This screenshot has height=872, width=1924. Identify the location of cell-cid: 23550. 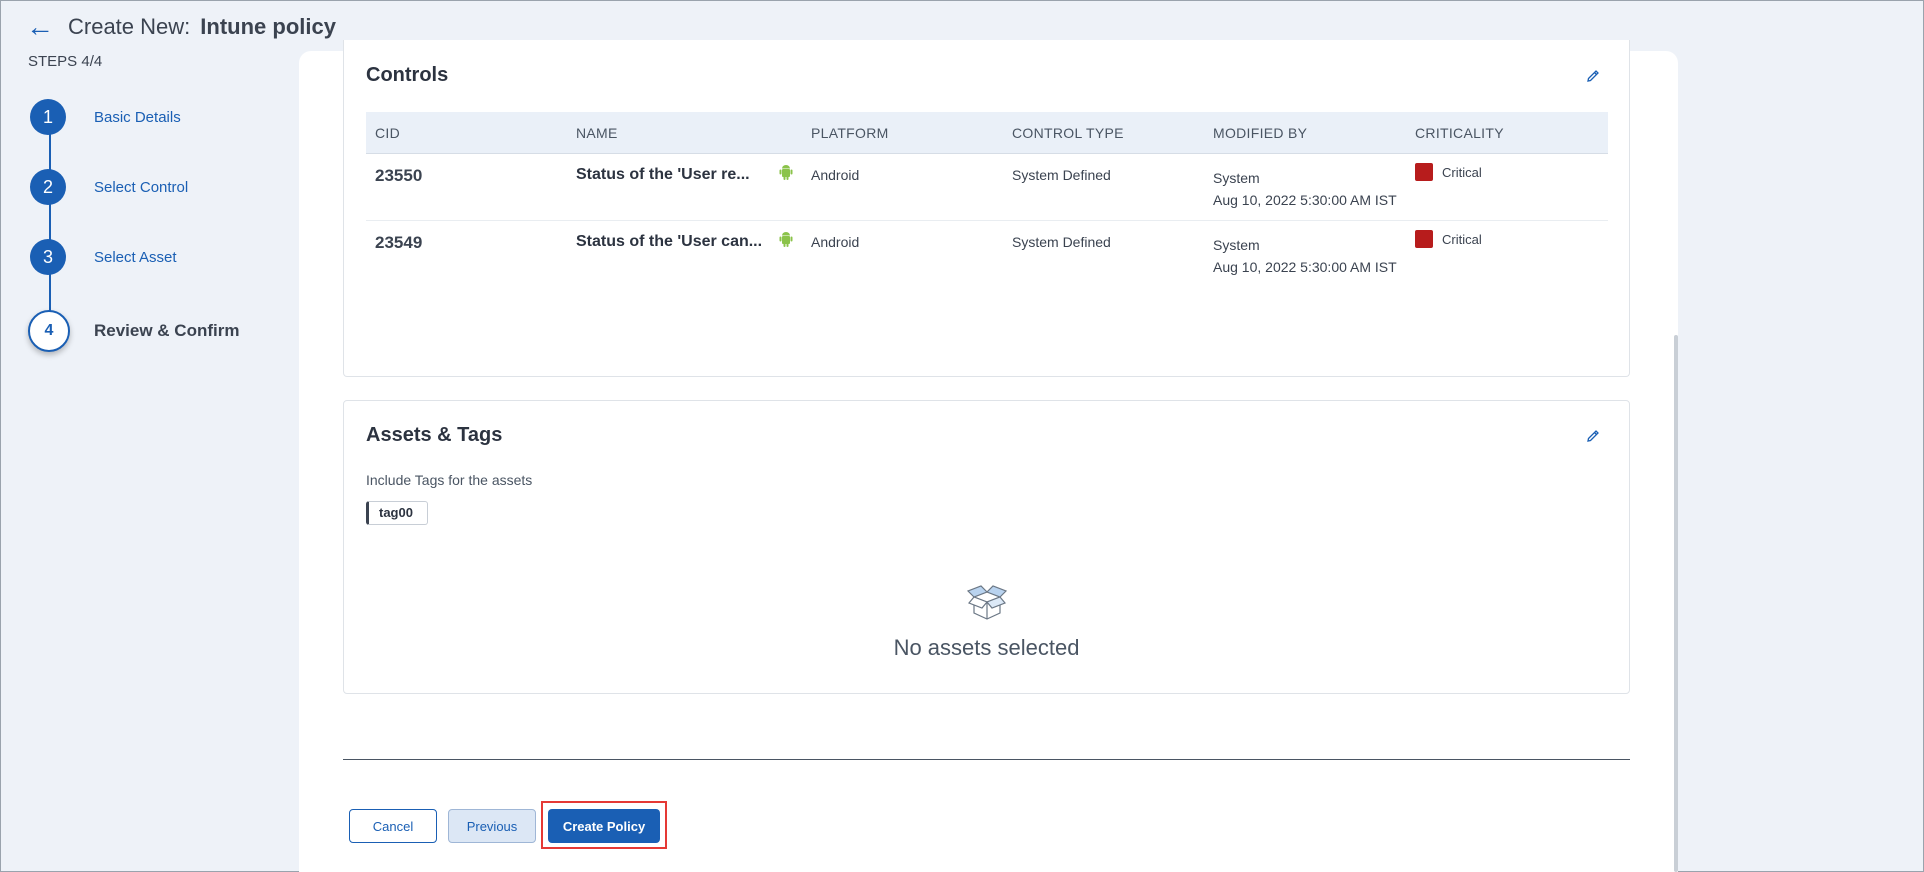
(399, 175).